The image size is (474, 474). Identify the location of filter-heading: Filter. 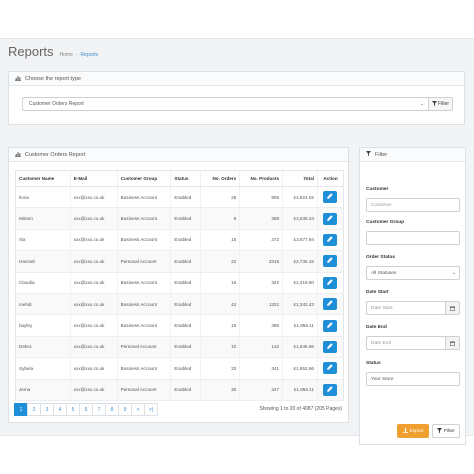
(412, 155).